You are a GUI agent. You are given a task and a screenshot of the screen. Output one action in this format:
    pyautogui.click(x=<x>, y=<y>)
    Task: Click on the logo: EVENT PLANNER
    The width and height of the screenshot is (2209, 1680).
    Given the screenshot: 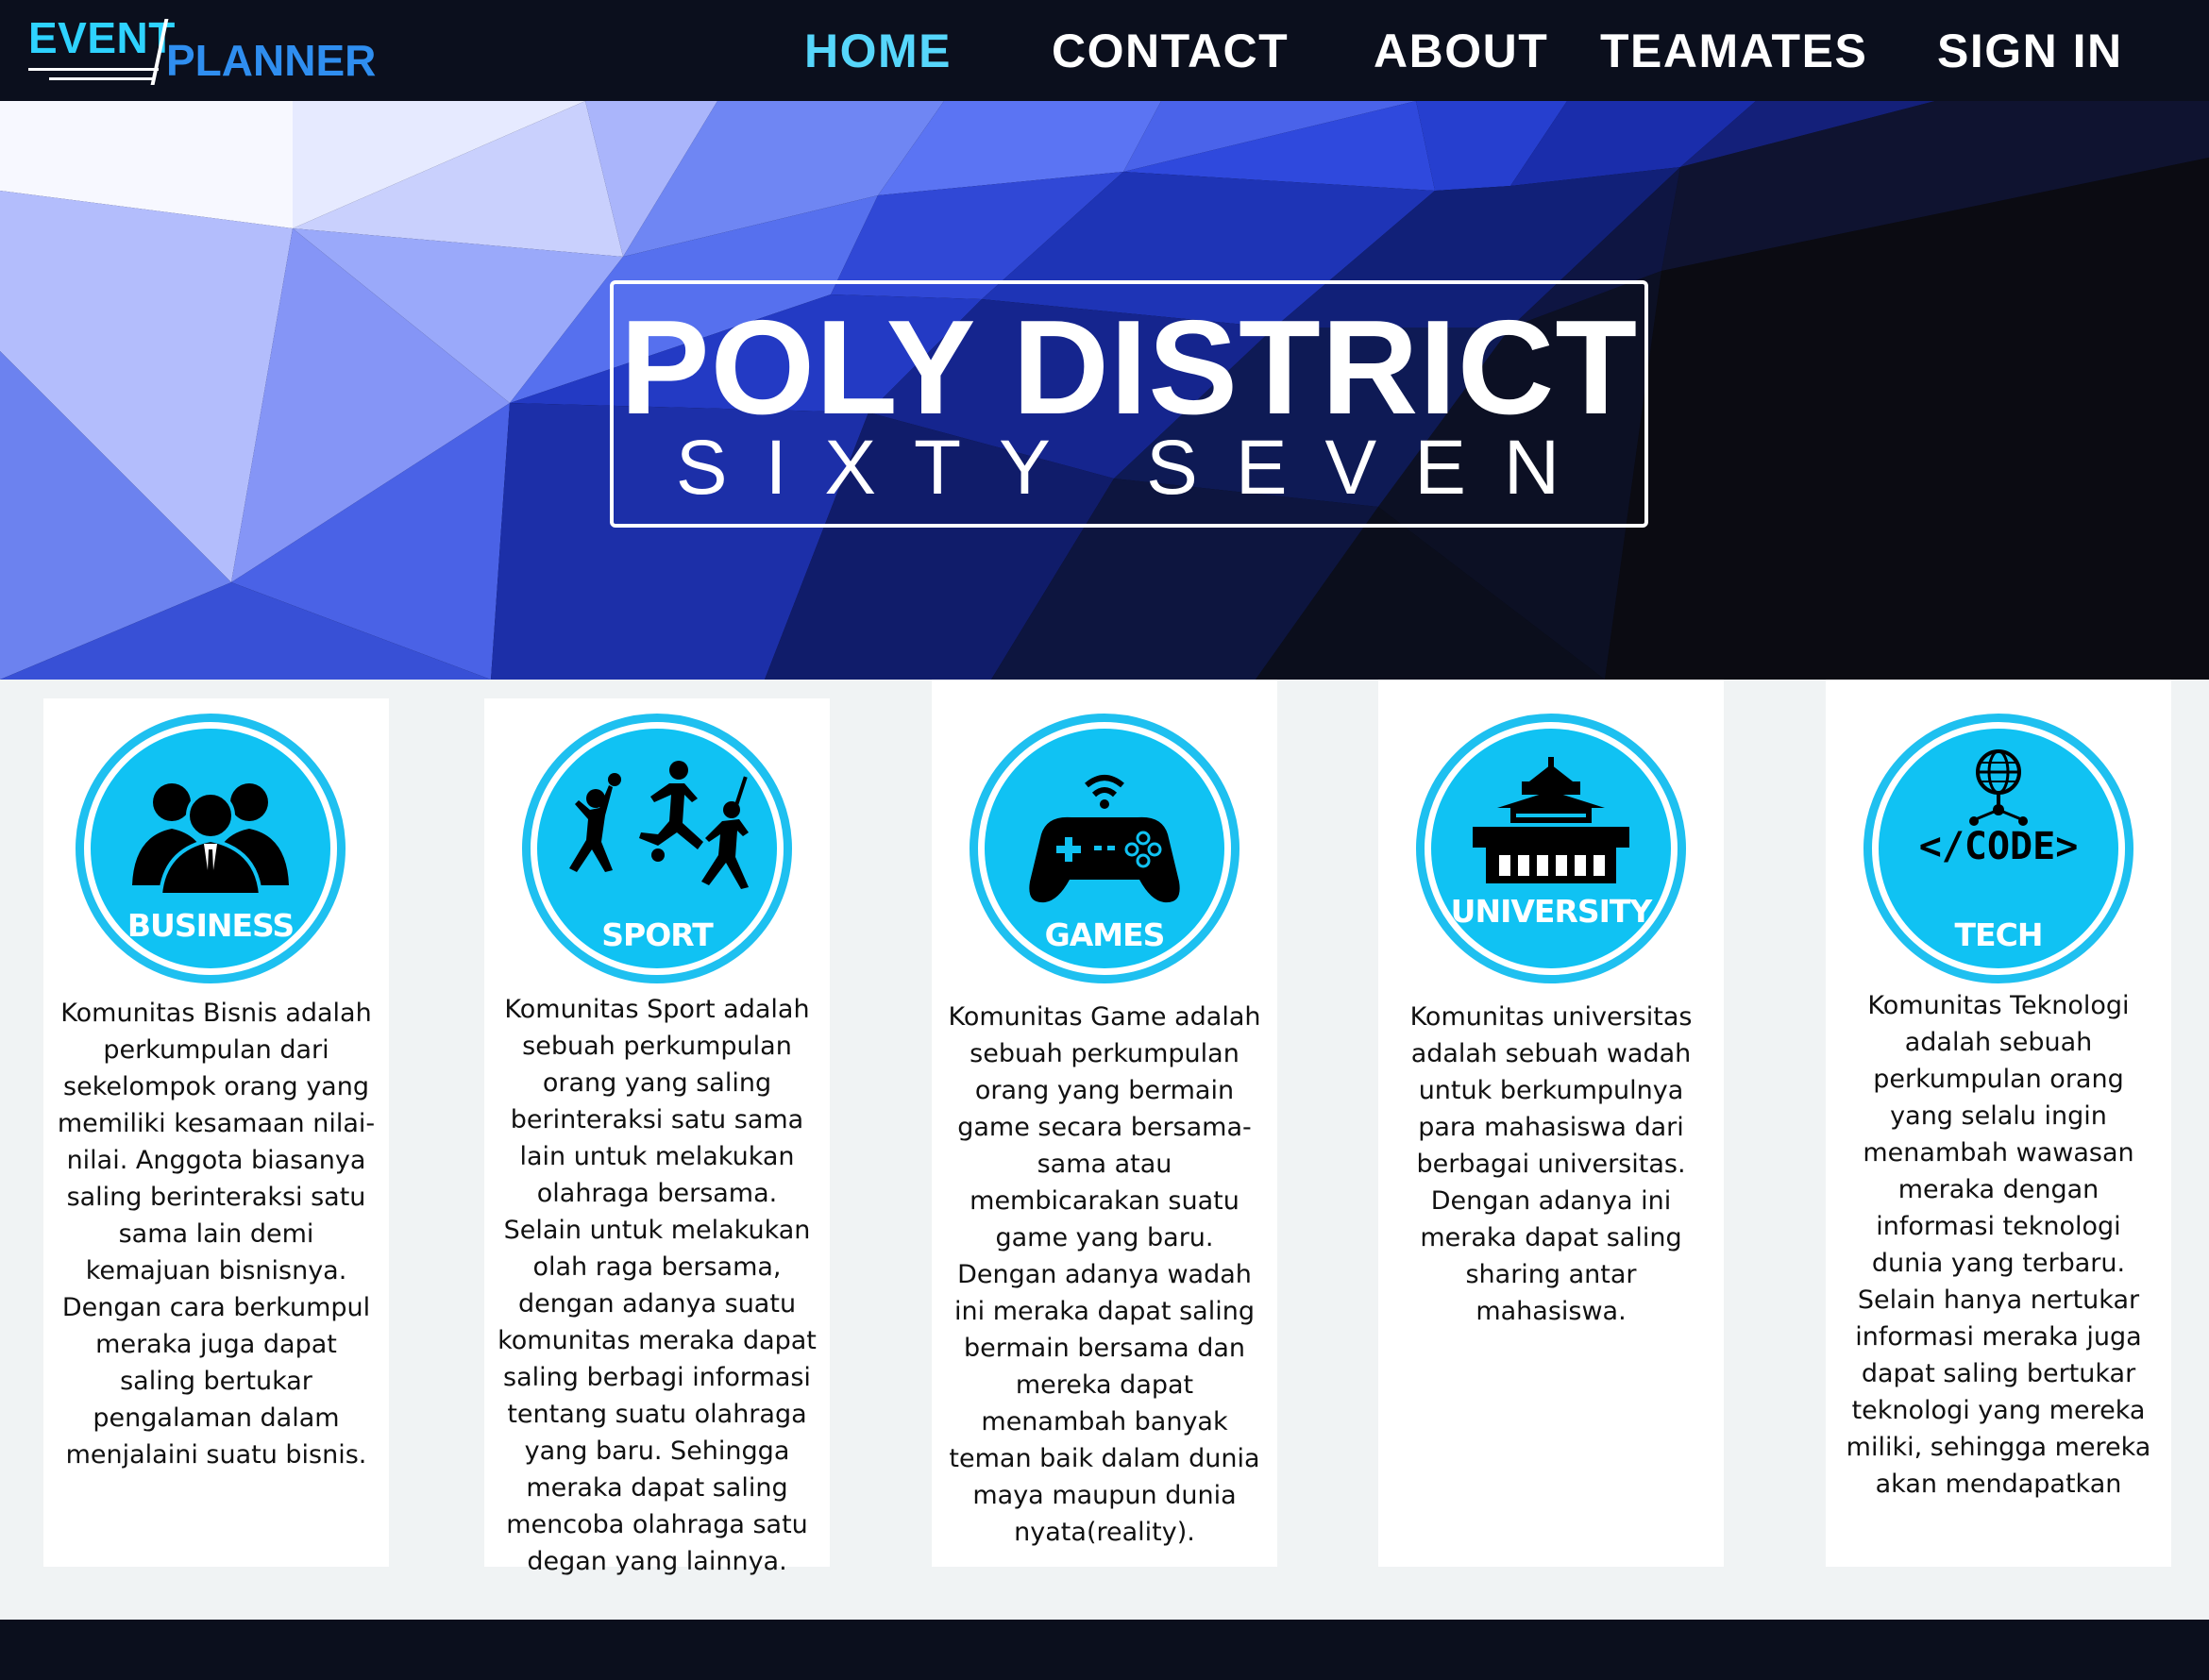 What is the action you would take?
    pyautogui.click(x=207, y=51)
    